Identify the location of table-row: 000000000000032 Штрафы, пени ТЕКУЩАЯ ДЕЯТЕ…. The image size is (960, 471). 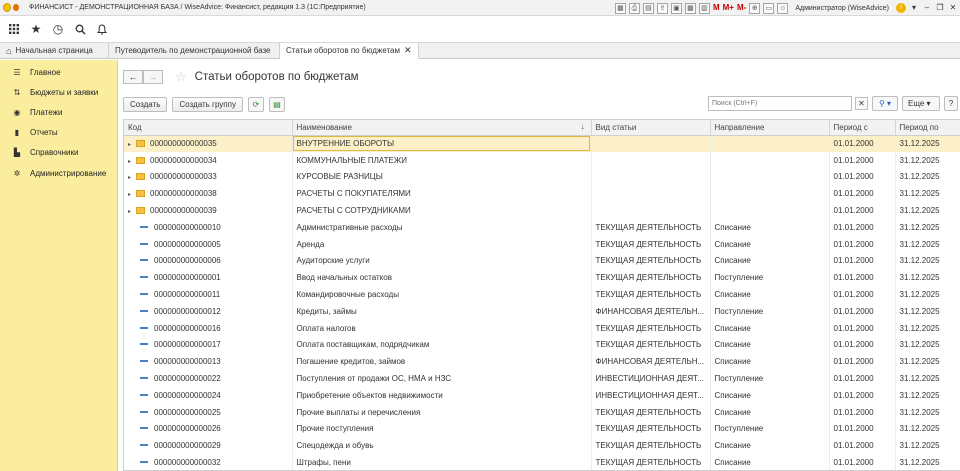
(542, 462).